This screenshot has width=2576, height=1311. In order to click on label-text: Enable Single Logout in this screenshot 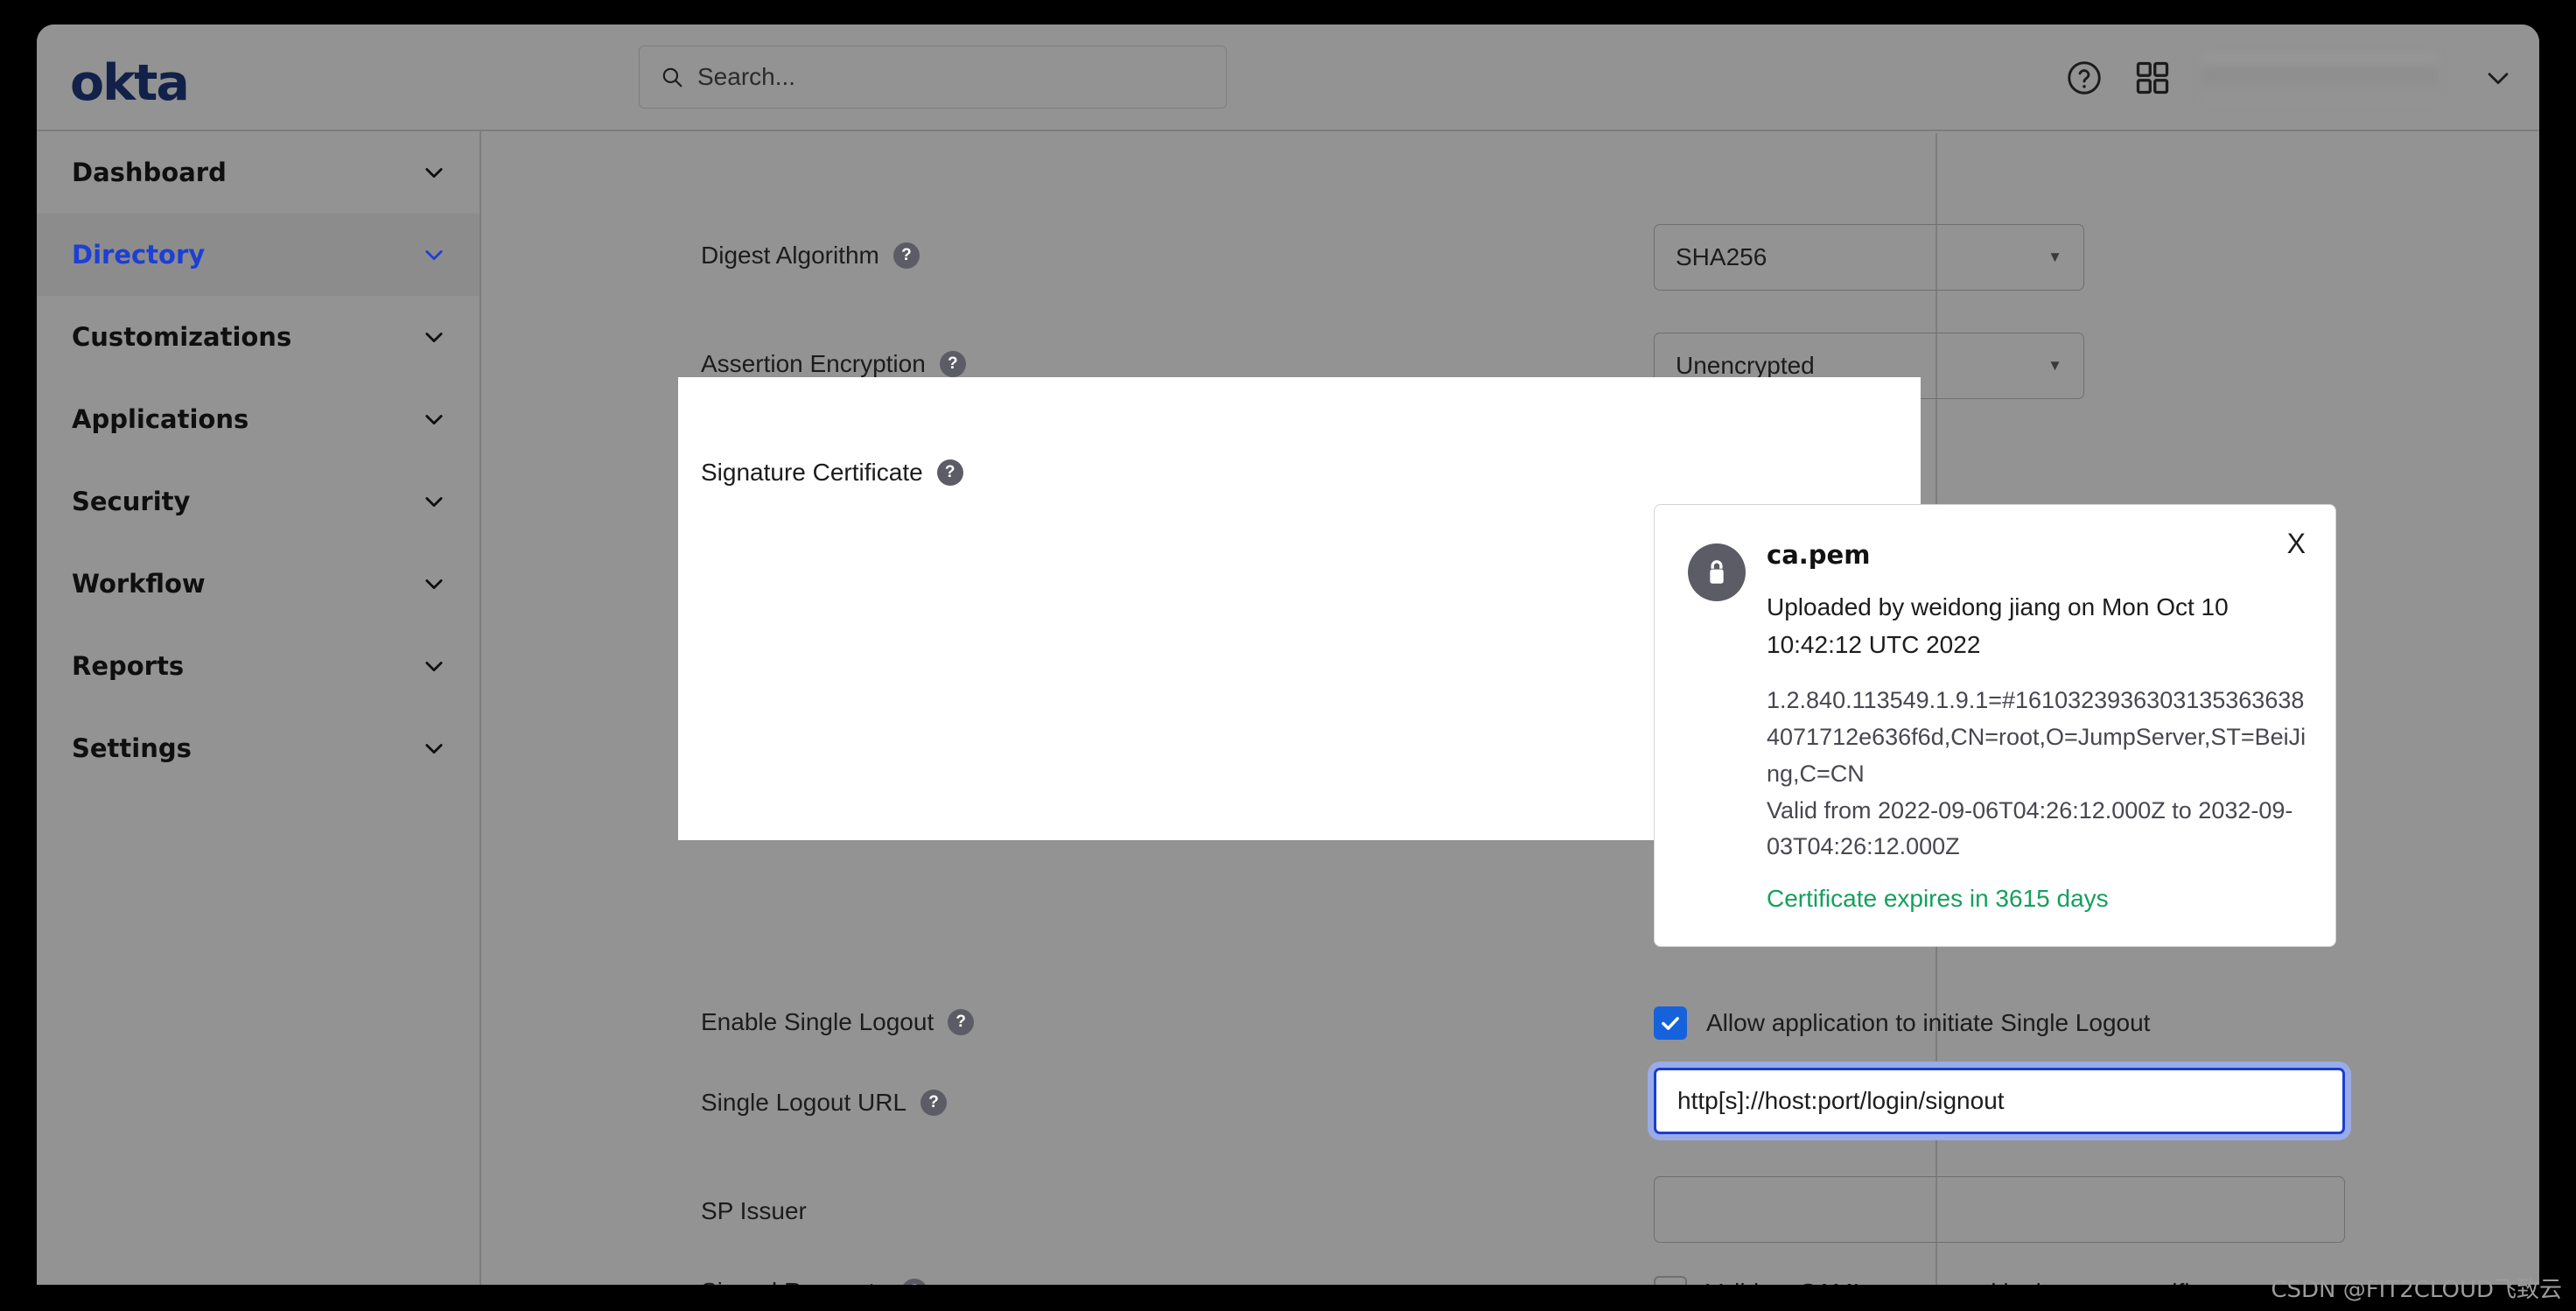, I will do `click(817, 1021)`.